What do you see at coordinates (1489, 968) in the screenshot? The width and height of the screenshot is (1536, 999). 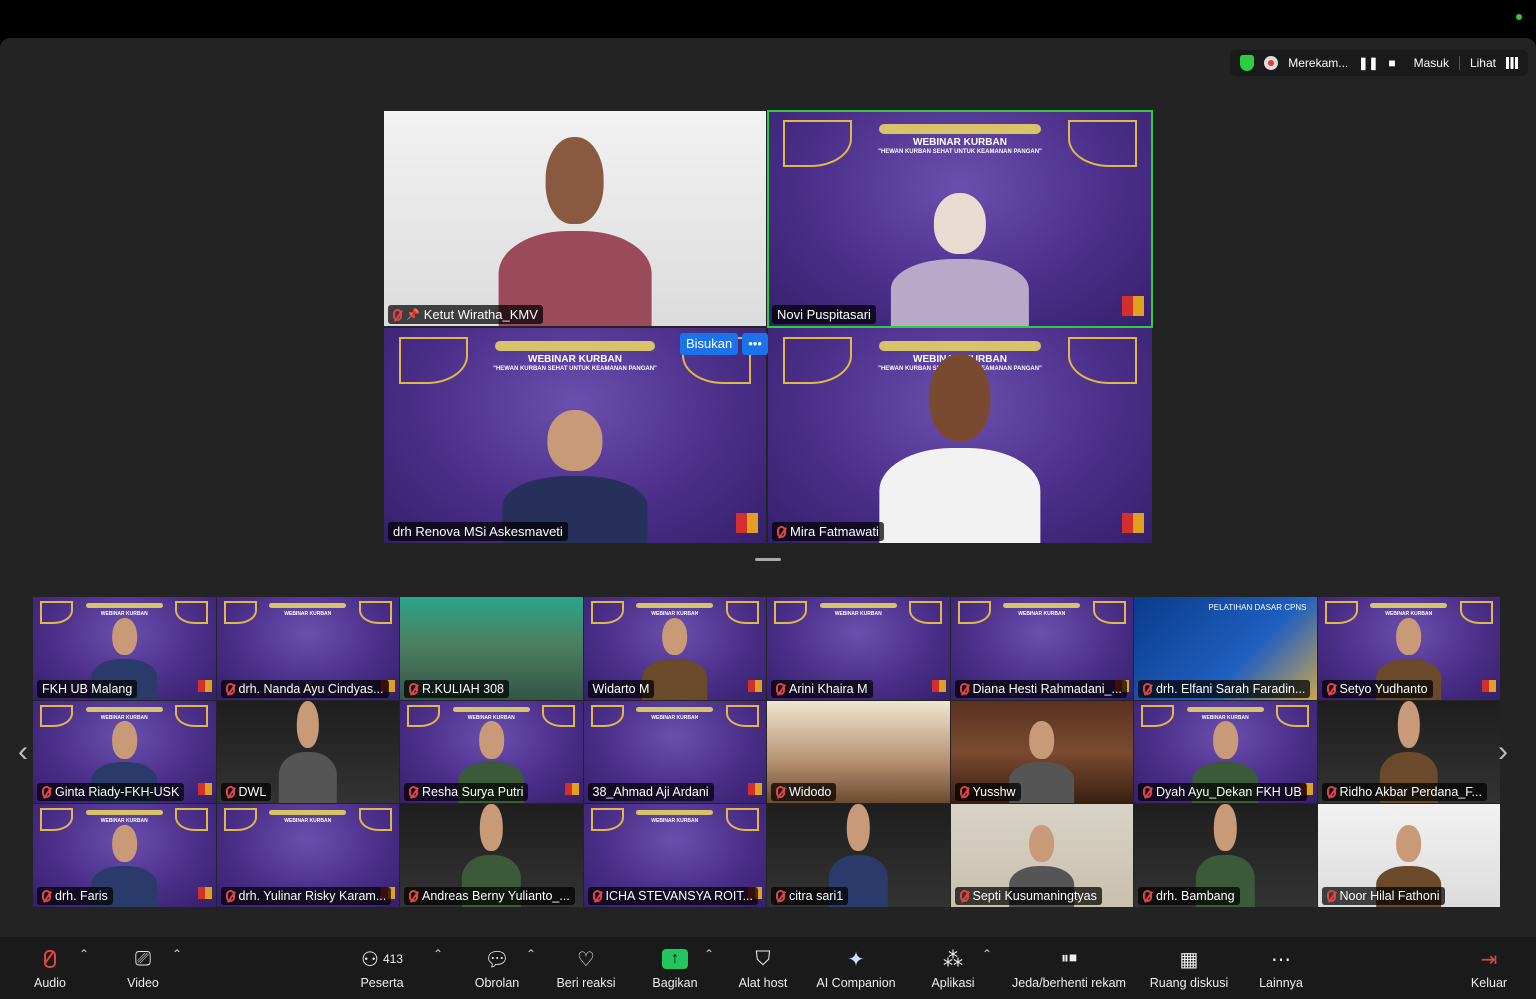 I see `leave-button: ⇥ Keluar` at bounding box center [1489, 968].